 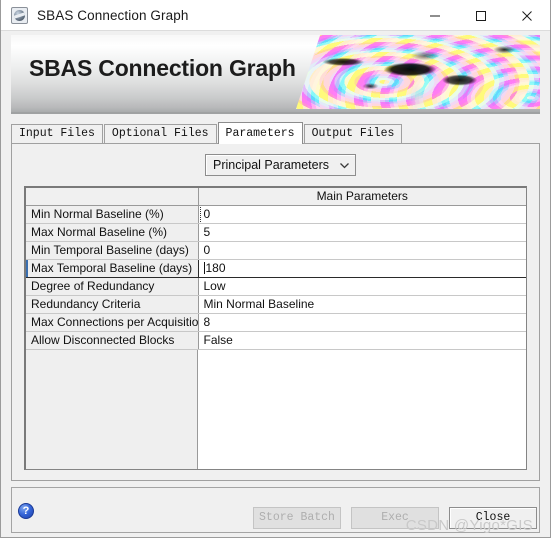 I want to click on help-question-icon: ?, so click(x=26, y=511).